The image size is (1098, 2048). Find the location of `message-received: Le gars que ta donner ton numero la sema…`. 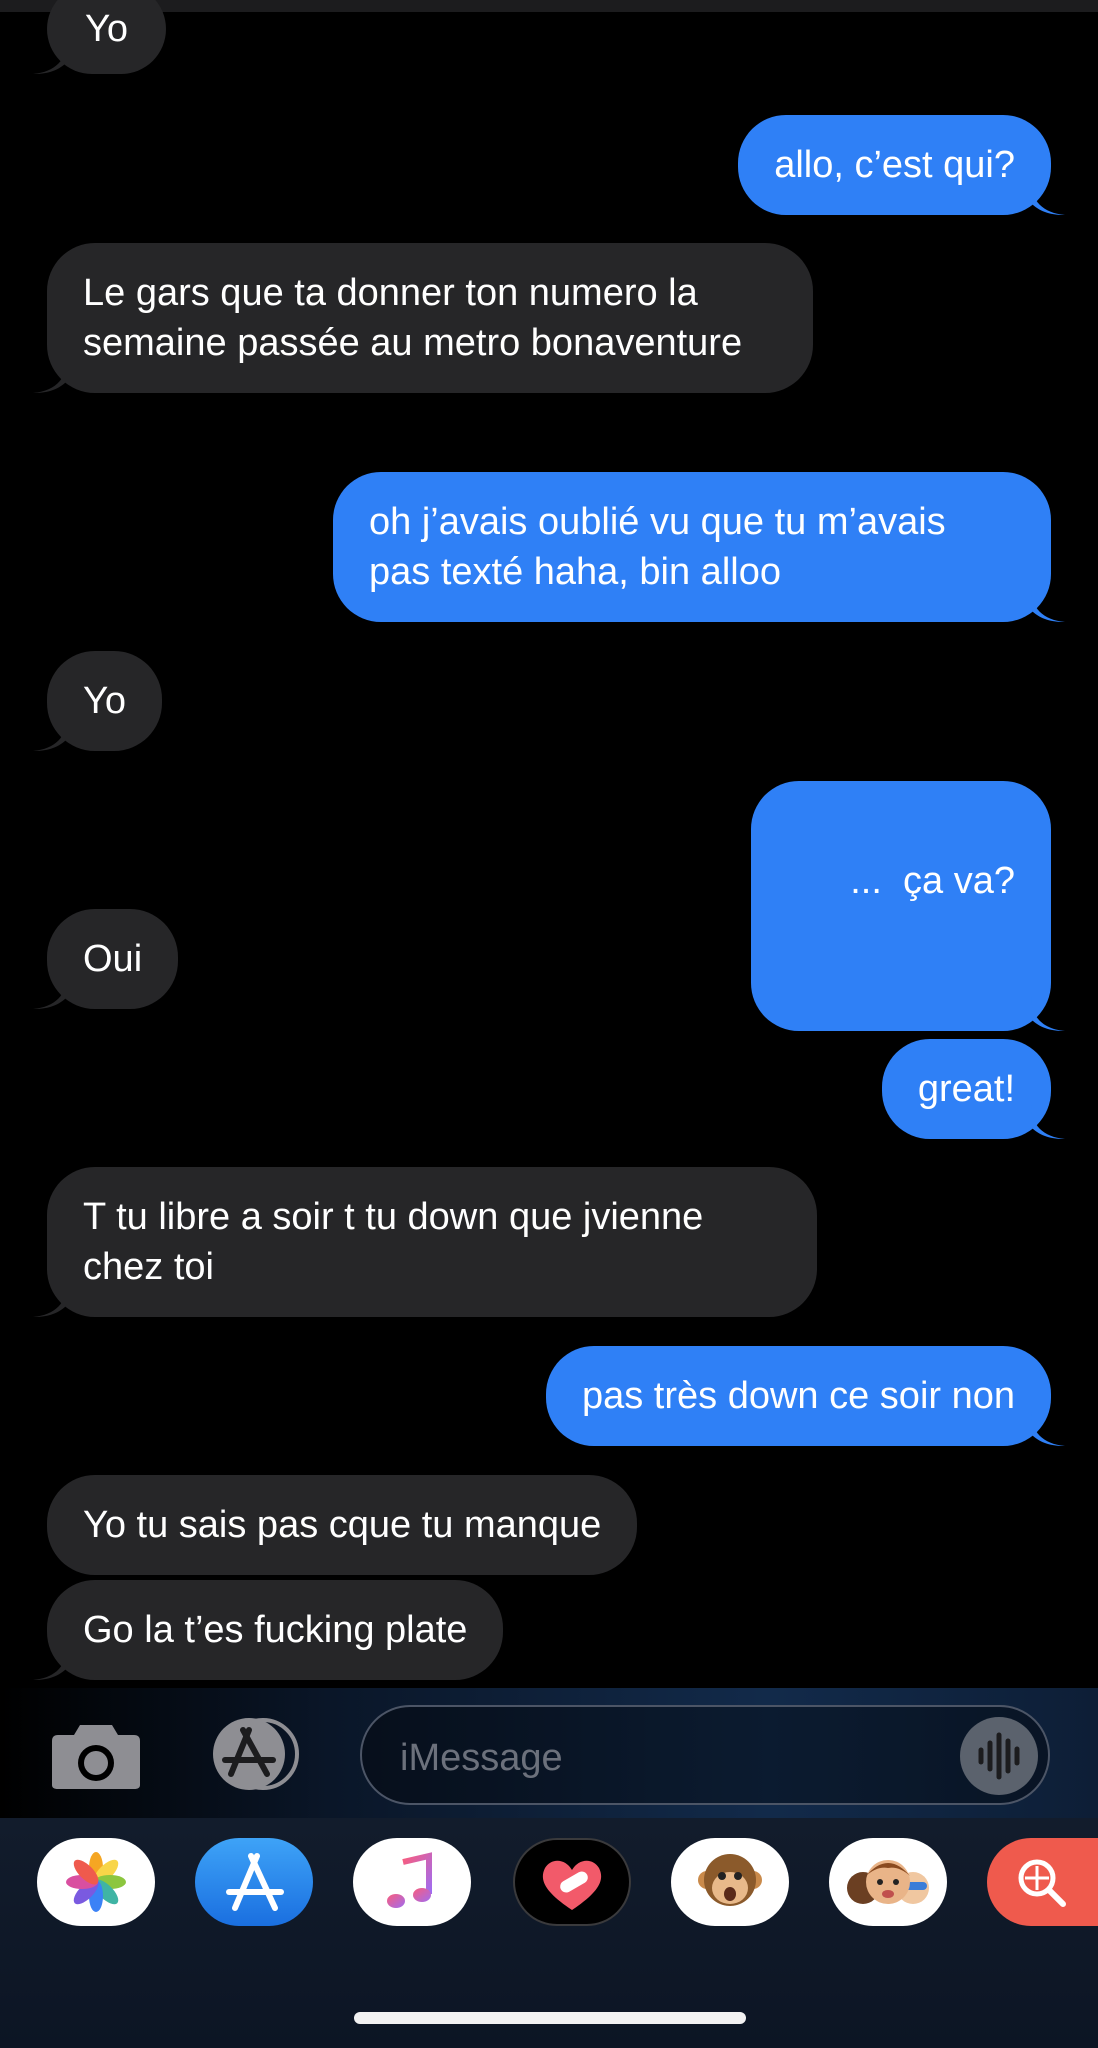

message-received: Le gars que ta donner ton numero la sema… is located at coordinates (423, 318).